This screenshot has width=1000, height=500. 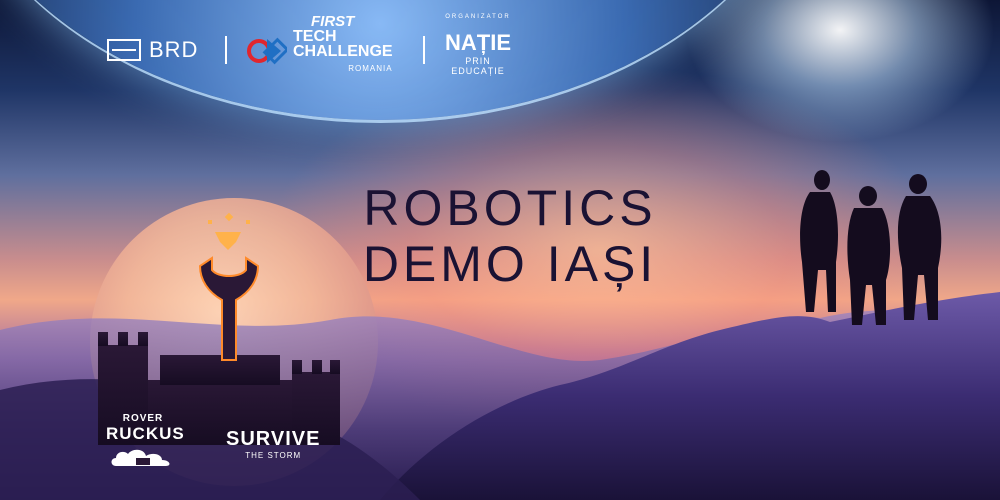 I want to click on ftc-first-text: FIRST, so click(x=333, y=21).